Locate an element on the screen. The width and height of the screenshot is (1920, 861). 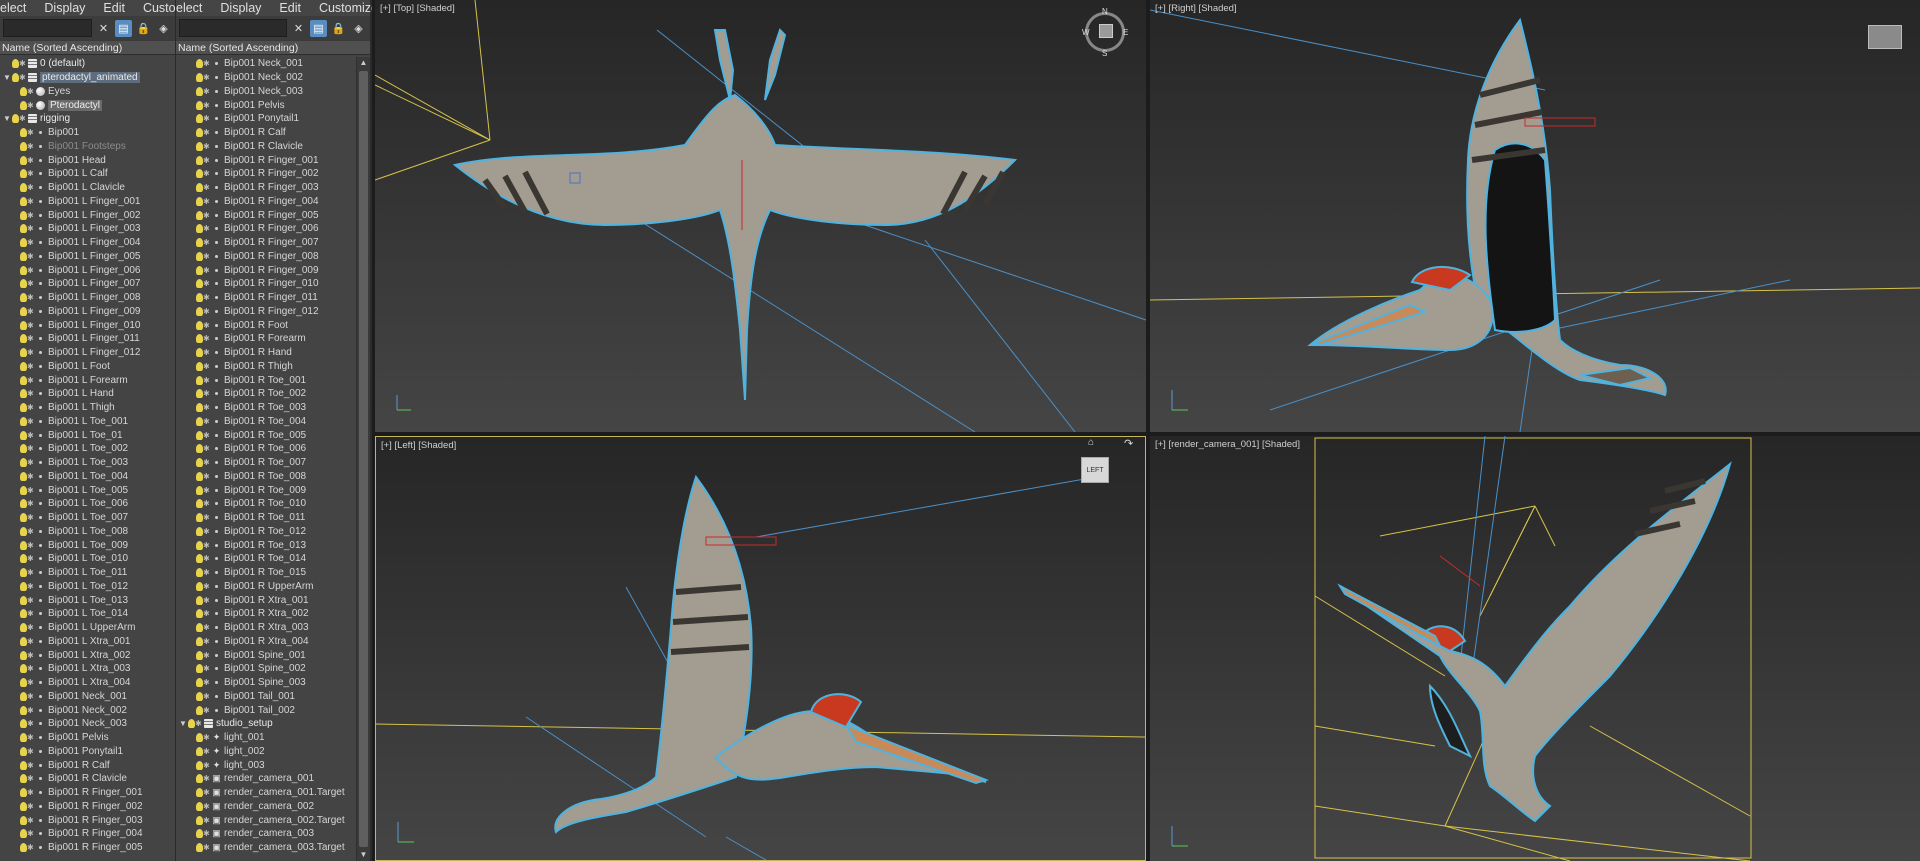
tree-row: ✱ ▣ render_camera_001.Target is located at coordinates (266, 793).